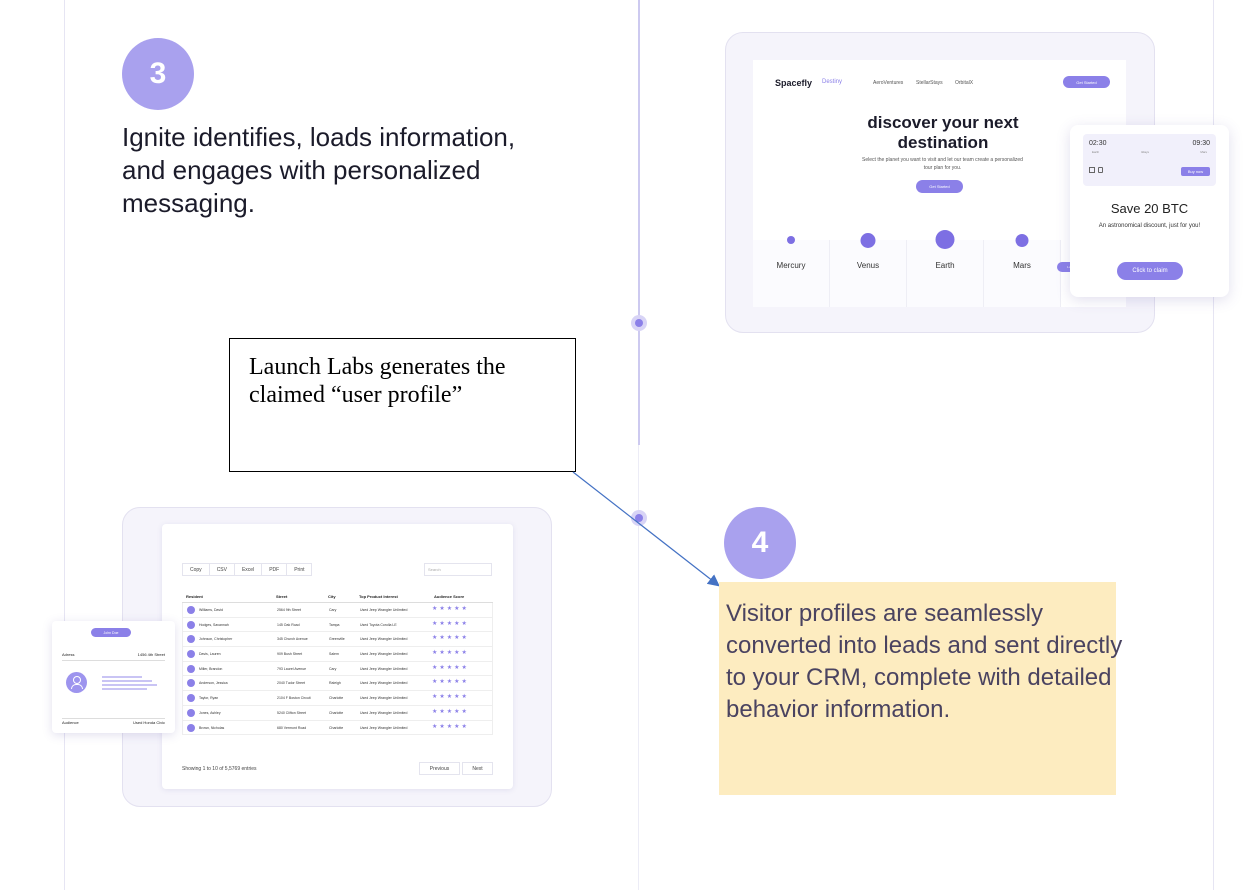  What do you see at coordinates (288, 624) in the screenshot?
I see `table-cell: 145 Oak Road` at bounding box center [288, 624].